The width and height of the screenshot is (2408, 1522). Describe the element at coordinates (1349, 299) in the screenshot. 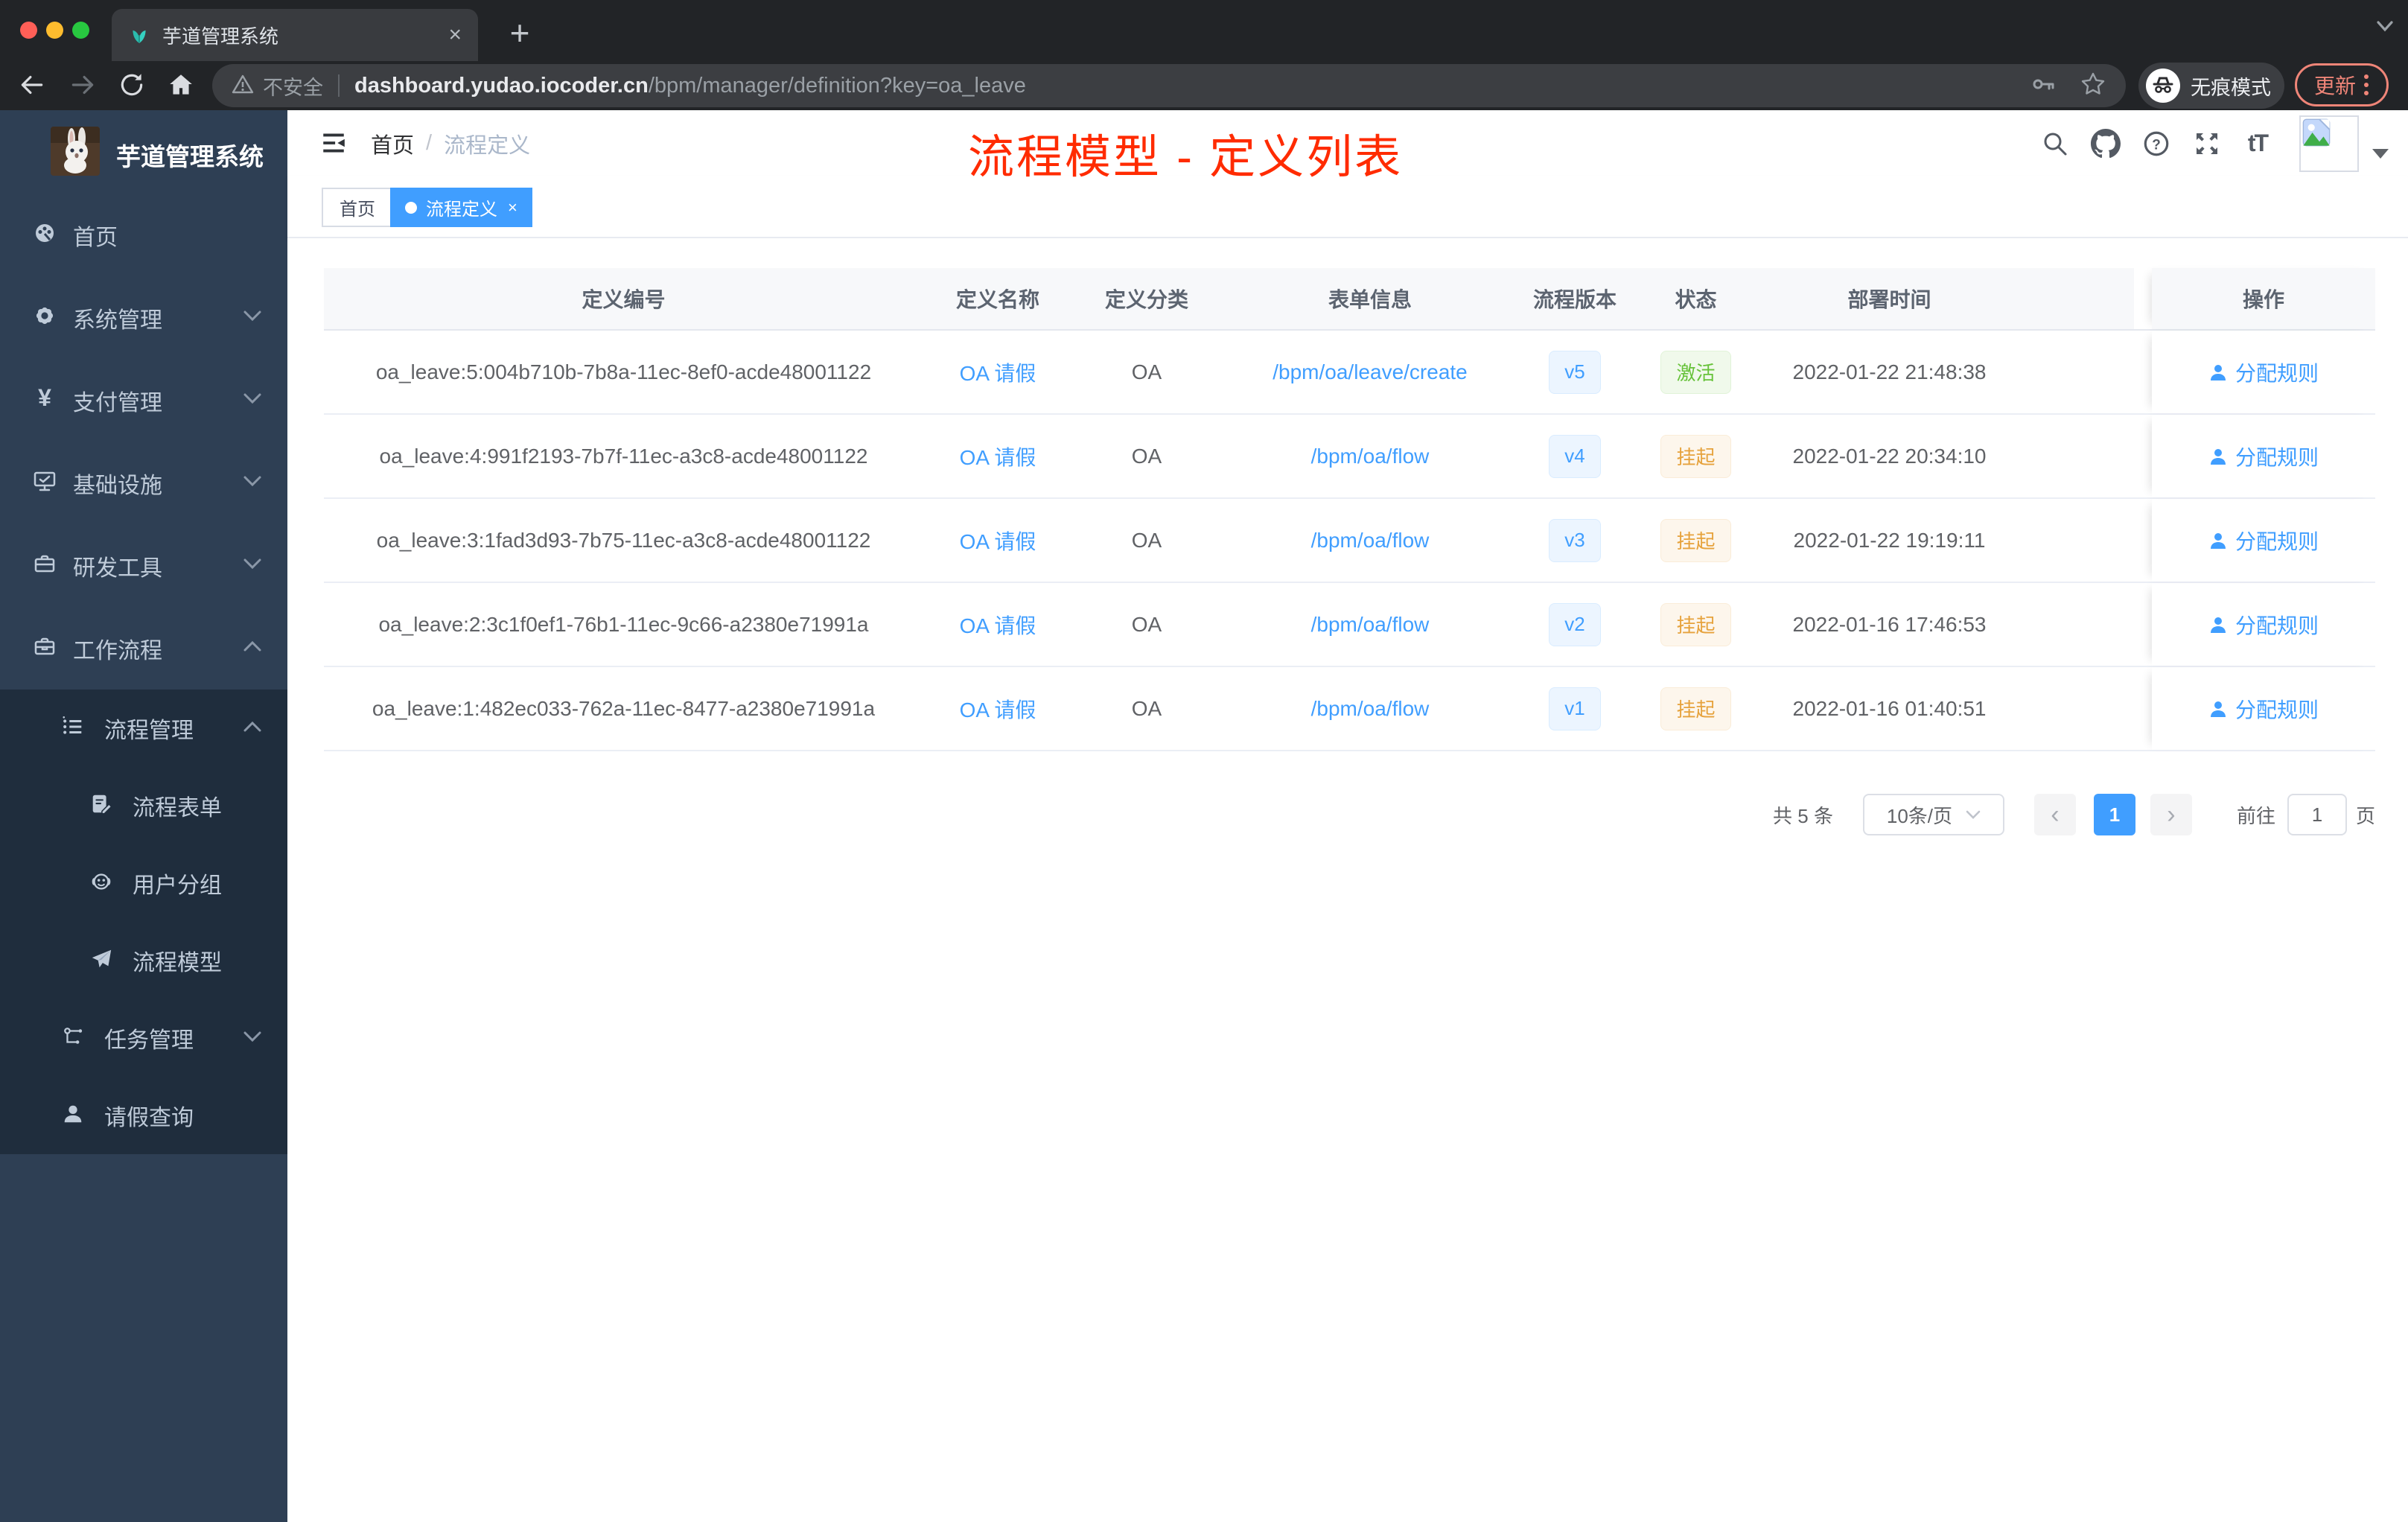

I see `table-header-row: 定义编号 定义名称 定义分类 表单信息 流程版本 状态 部署时间 操作` at that location.